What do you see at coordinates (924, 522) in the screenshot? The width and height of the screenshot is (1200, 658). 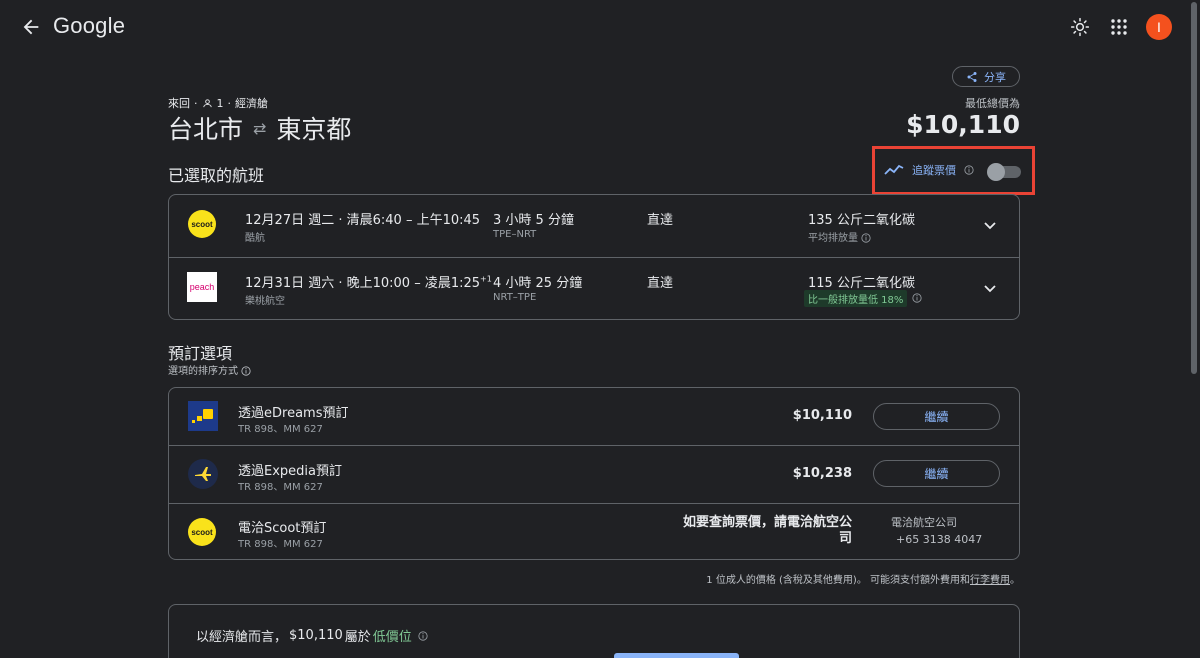 I see `contact-airline-label: 電洽航空公司` at bounding box center [924, 522].